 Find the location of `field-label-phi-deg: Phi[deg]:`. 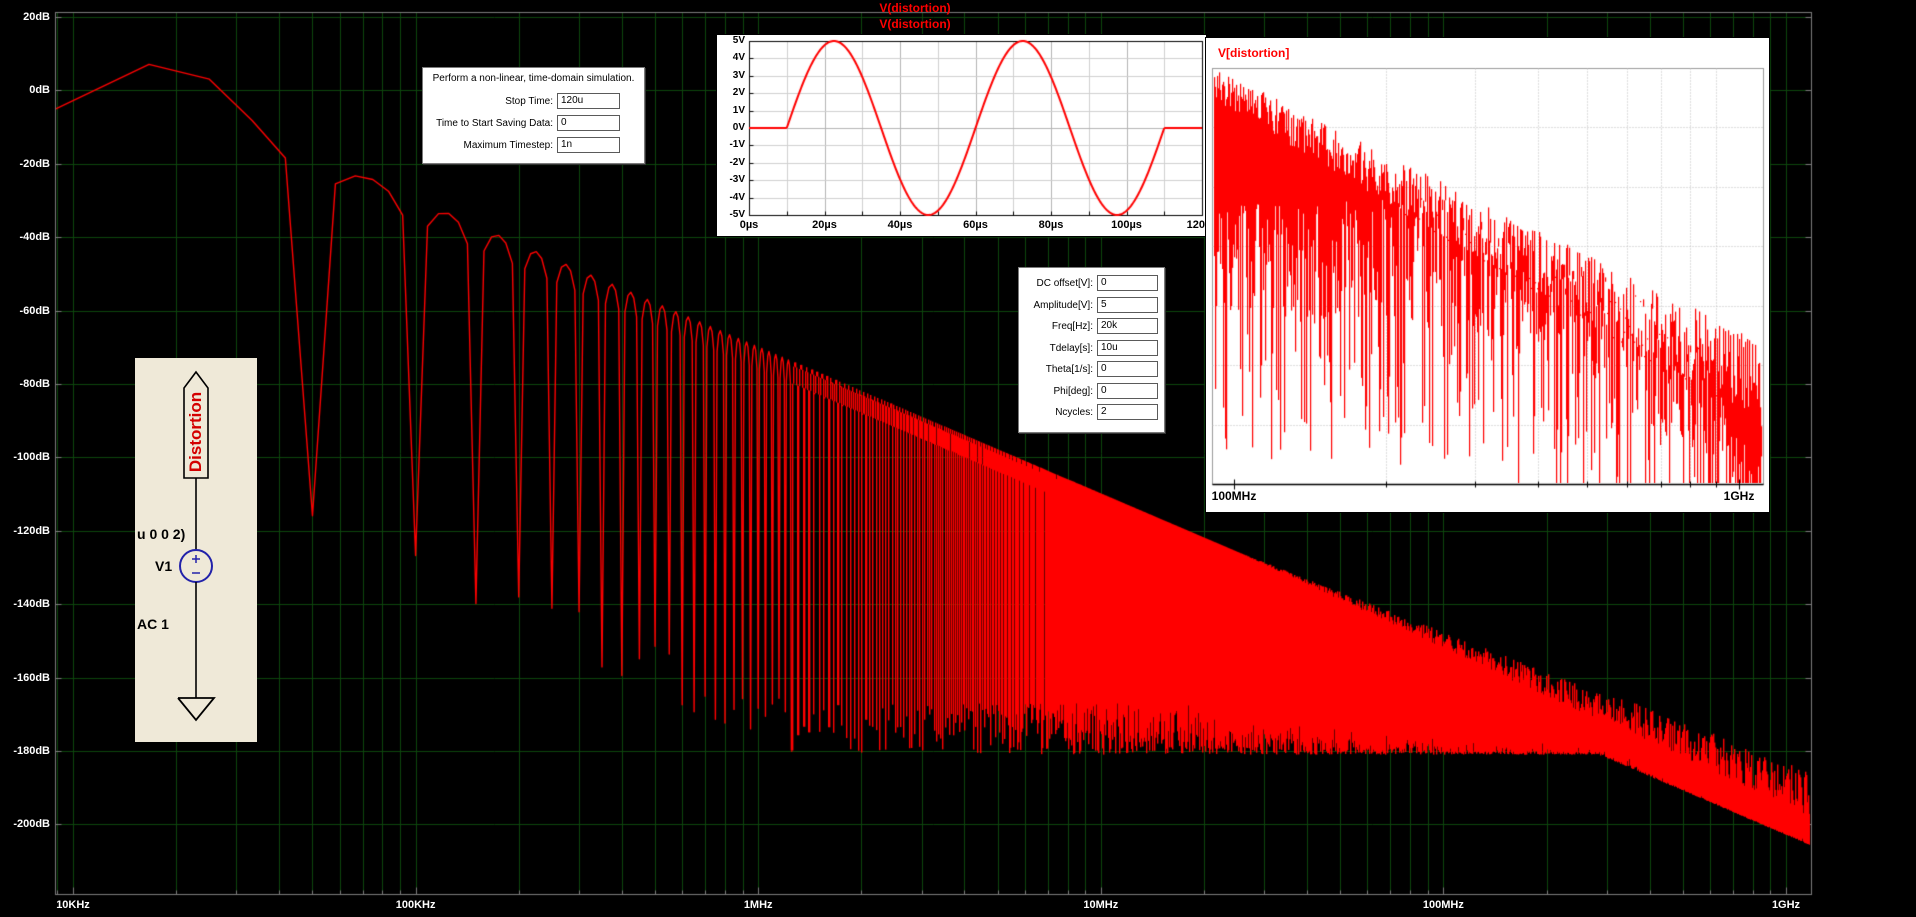

field-label-phi-deg: Phi[deg]: is located at coordinates (1073, 391).